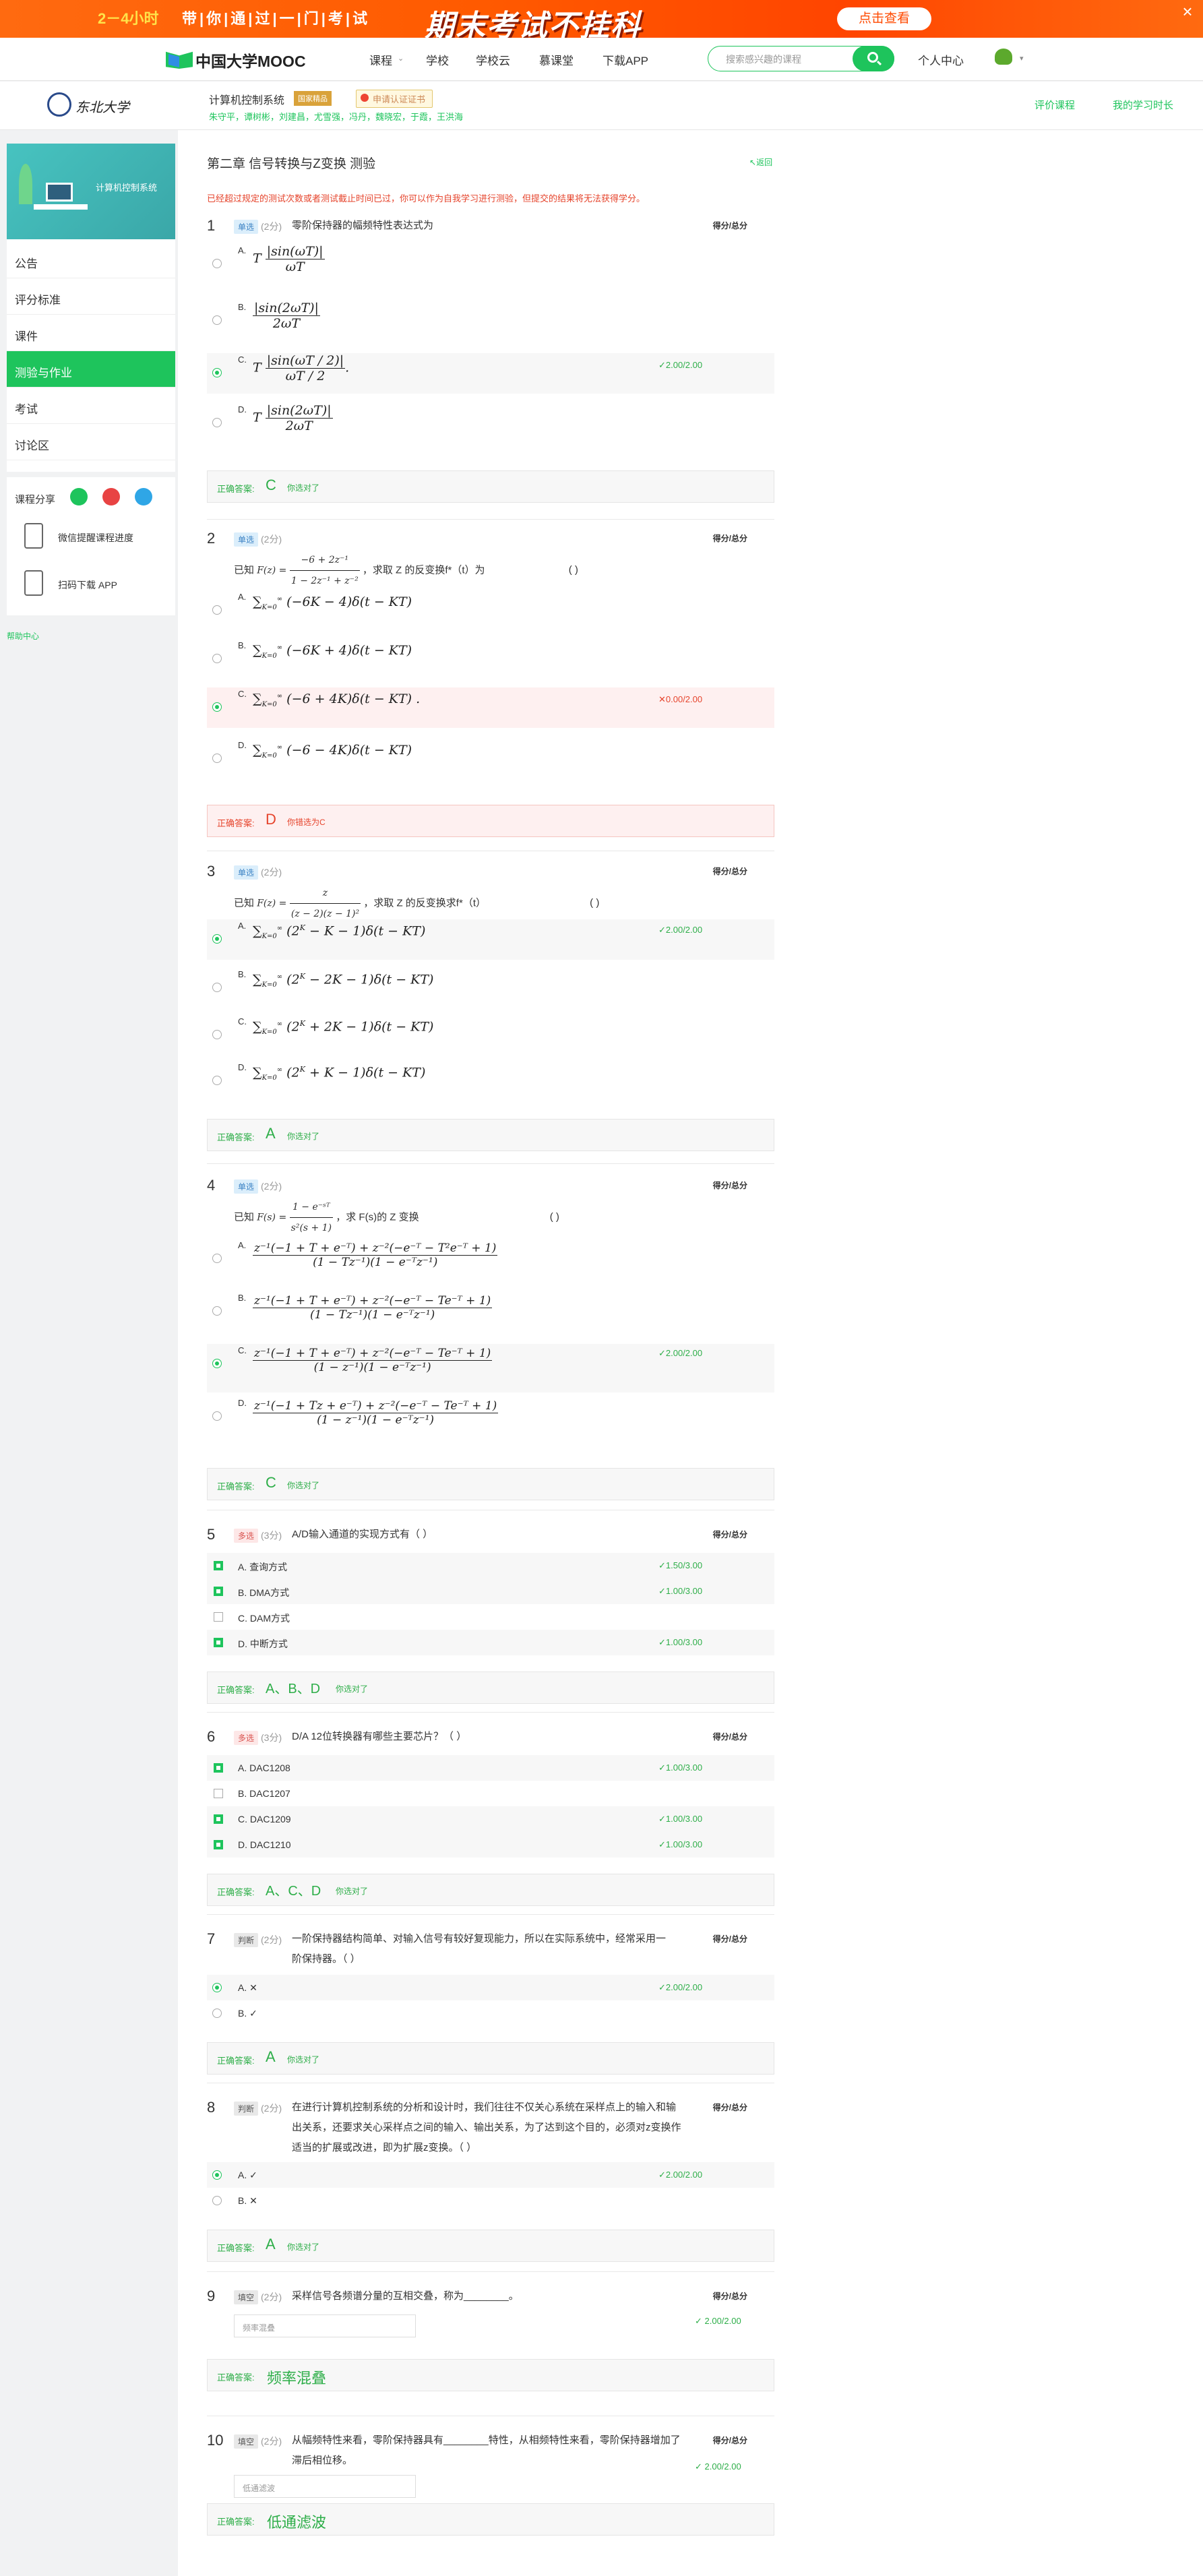  I want to click on sidebar-item-courseware: 课件, so click(91, 333).